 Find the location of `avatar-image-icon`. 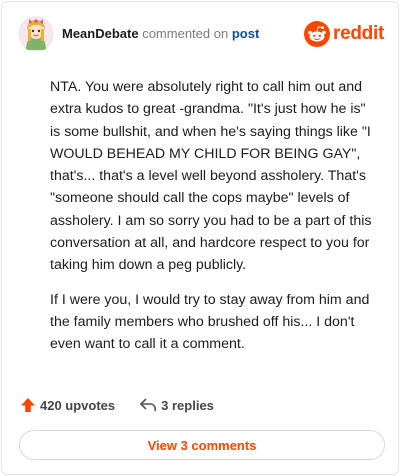

avatar-image-icon is located at coordinates (36, 34).